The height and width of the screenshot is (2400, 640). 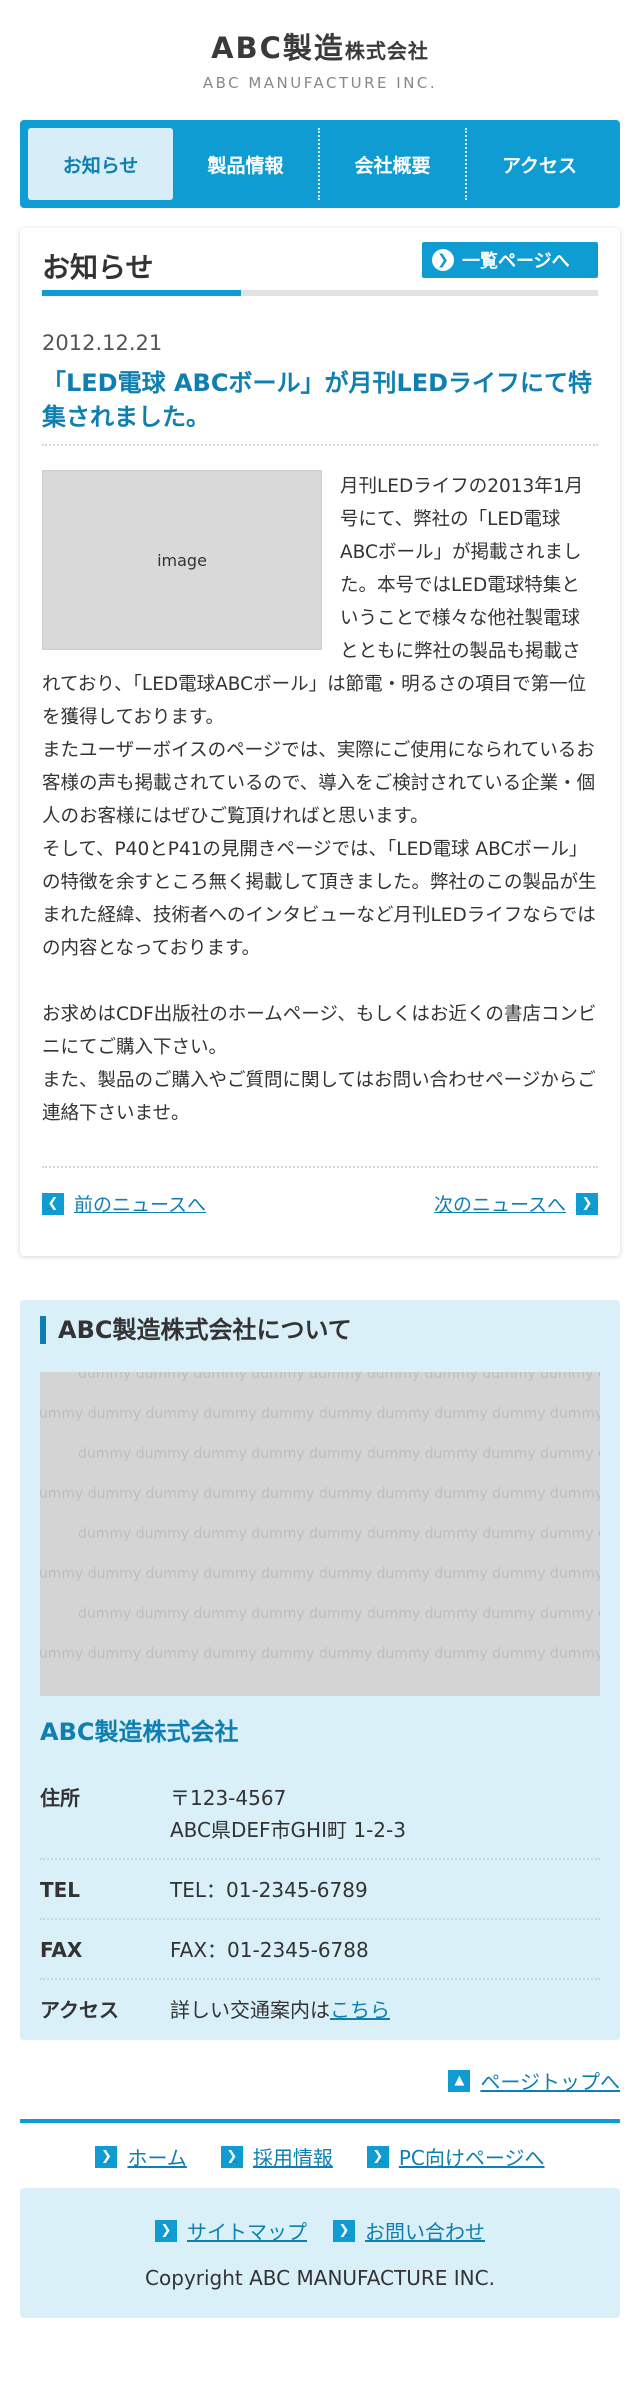 I want to click on access-link: こちら, so click(x=360, y=2010).